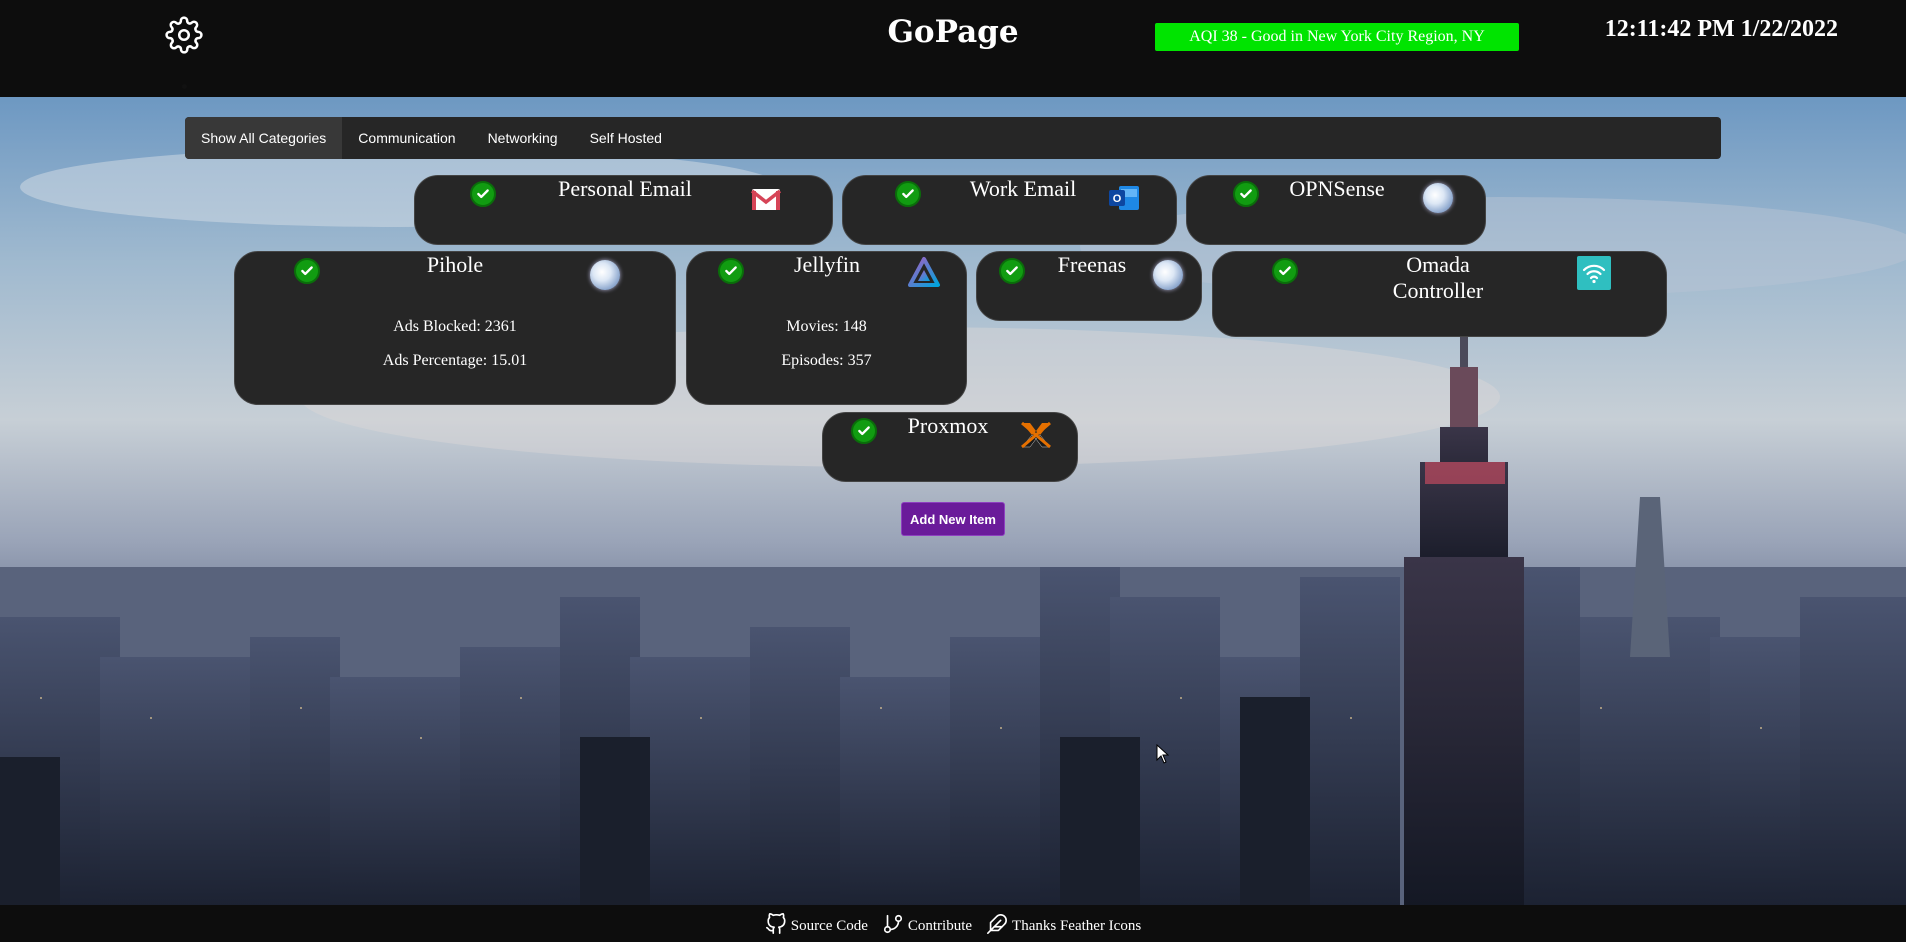 The image size is (1906, 942). Describe the element at coordinates (623, 210) in the screenshot. I see `card-personal-email: Personal Email` at that location.